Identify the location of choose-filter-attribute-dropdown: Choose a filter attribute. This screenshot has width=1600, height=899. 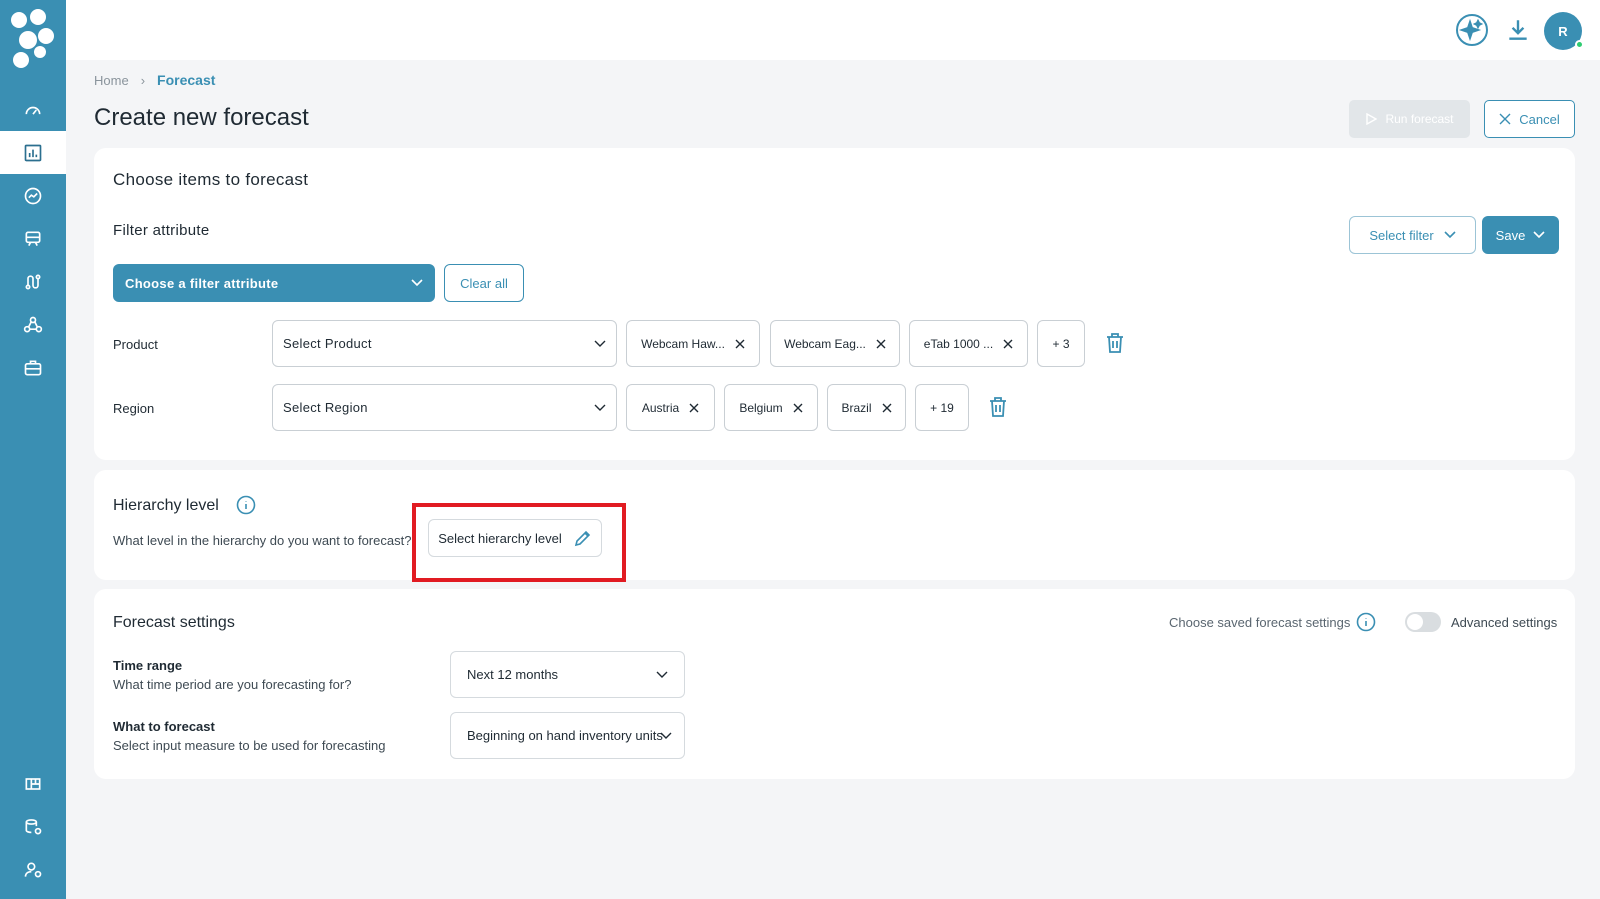
(274, 283).